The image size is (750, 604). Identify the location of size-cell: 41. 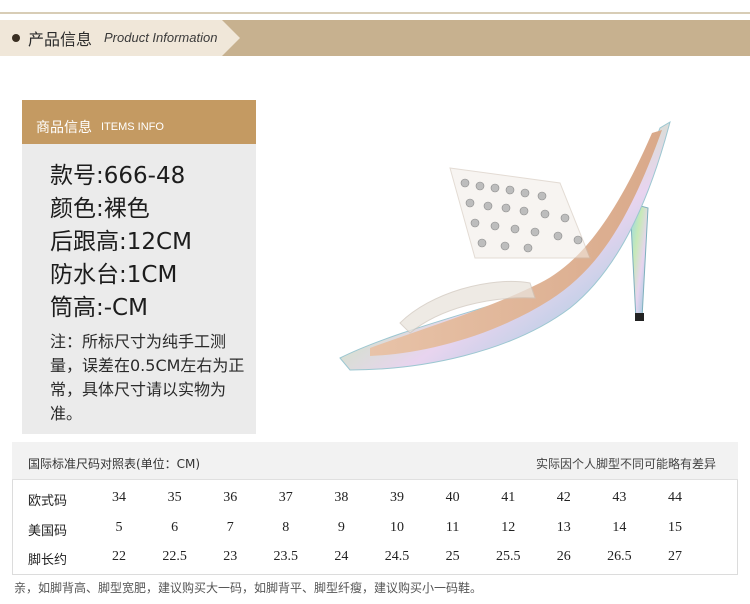
(508, 497).